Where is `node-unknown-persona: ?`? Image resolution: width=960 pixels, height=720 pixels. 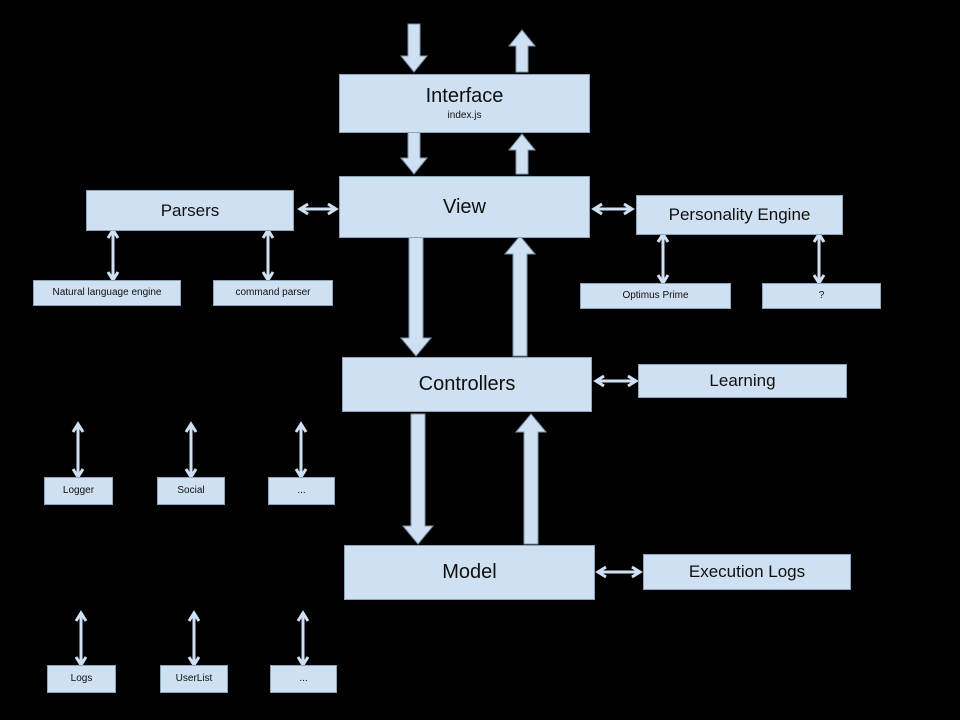
node-unknown-persona: ? is located at coordinates (821, 296).